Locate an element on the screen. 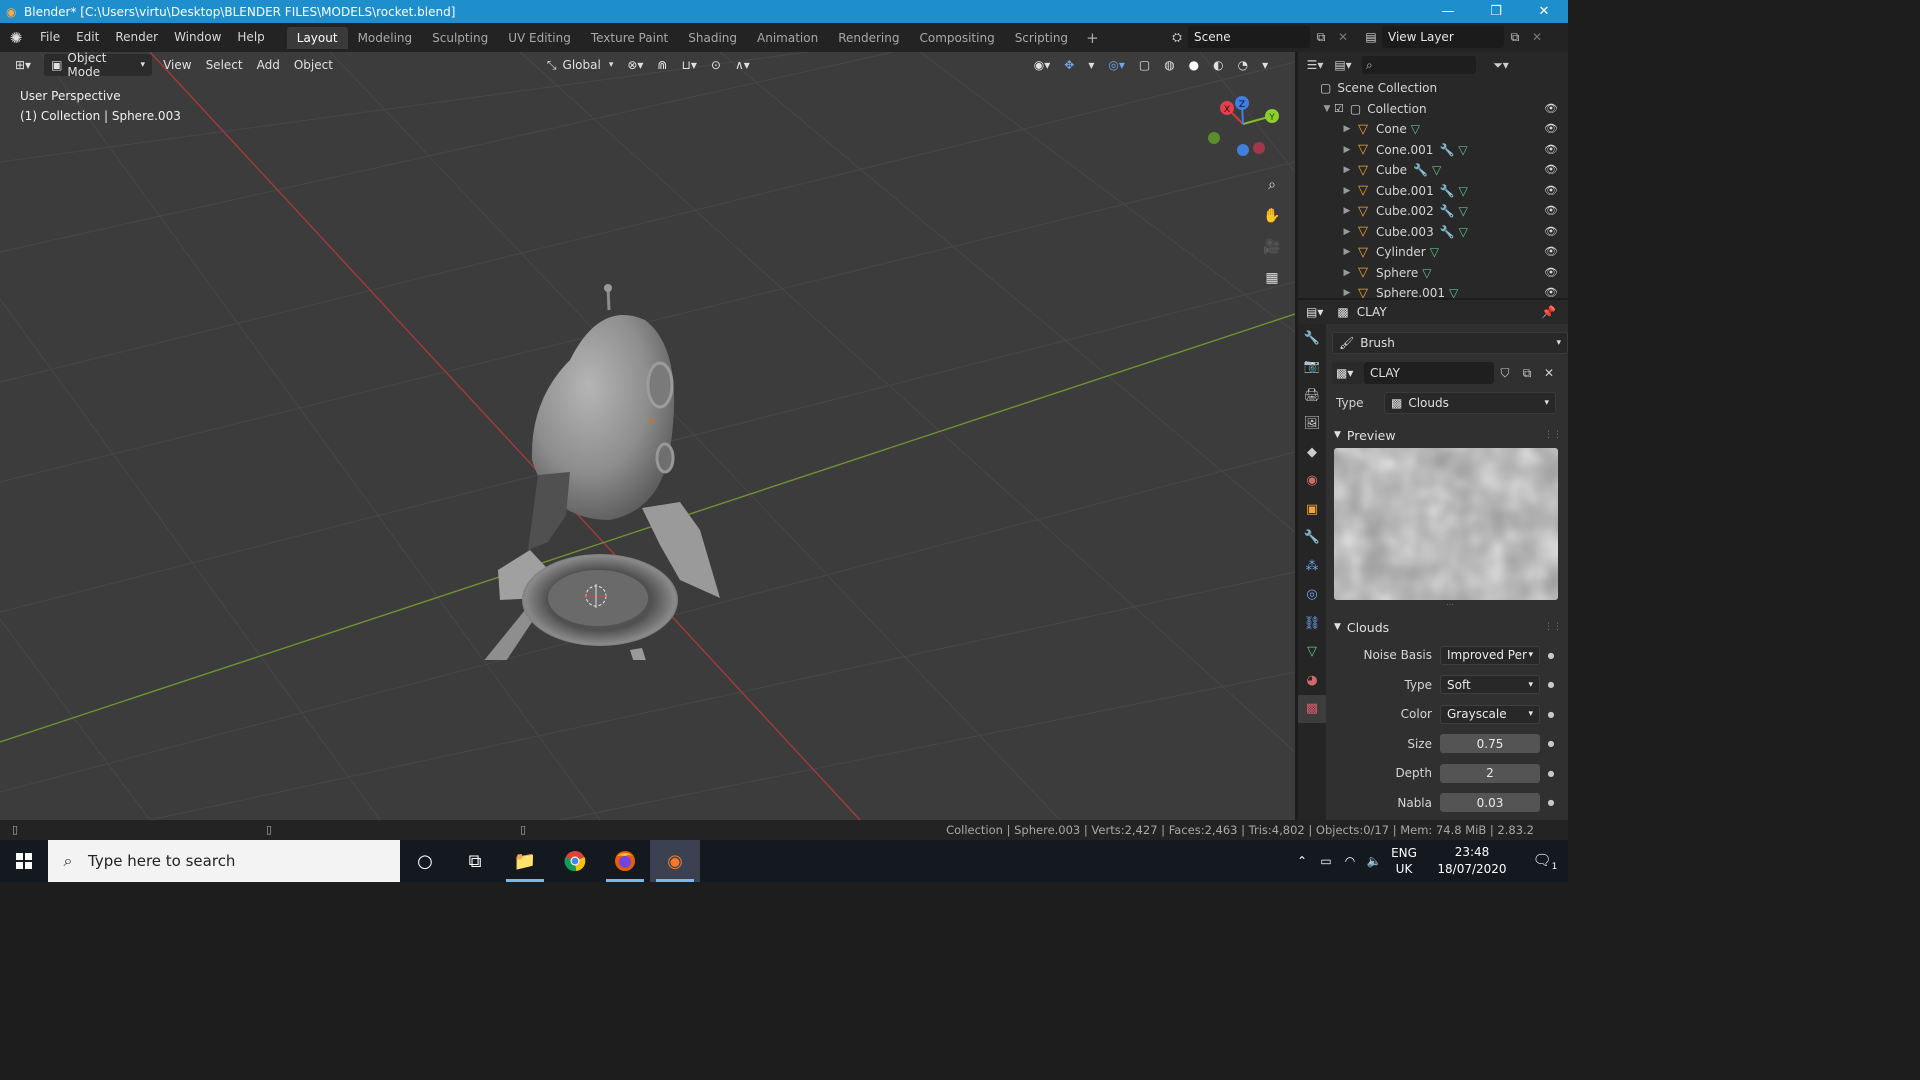 This screenshot has height=1080, width=1920. drag-handle-icon: ⋮⋮ is located at coordinates (1553, 435).